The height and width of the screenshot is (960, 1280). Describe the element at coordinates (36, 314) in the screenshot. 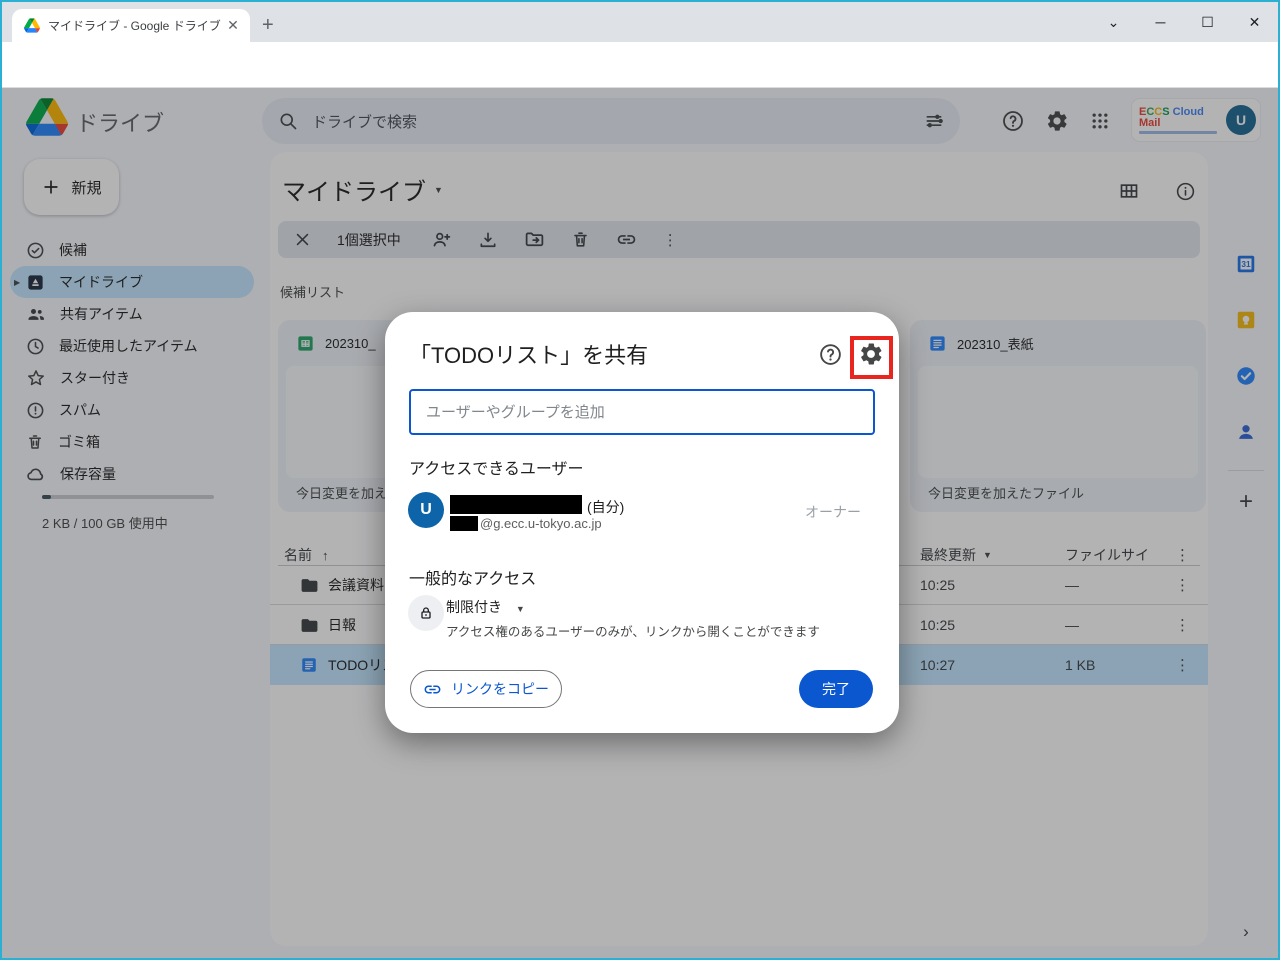

I see `people-icon` at that location.